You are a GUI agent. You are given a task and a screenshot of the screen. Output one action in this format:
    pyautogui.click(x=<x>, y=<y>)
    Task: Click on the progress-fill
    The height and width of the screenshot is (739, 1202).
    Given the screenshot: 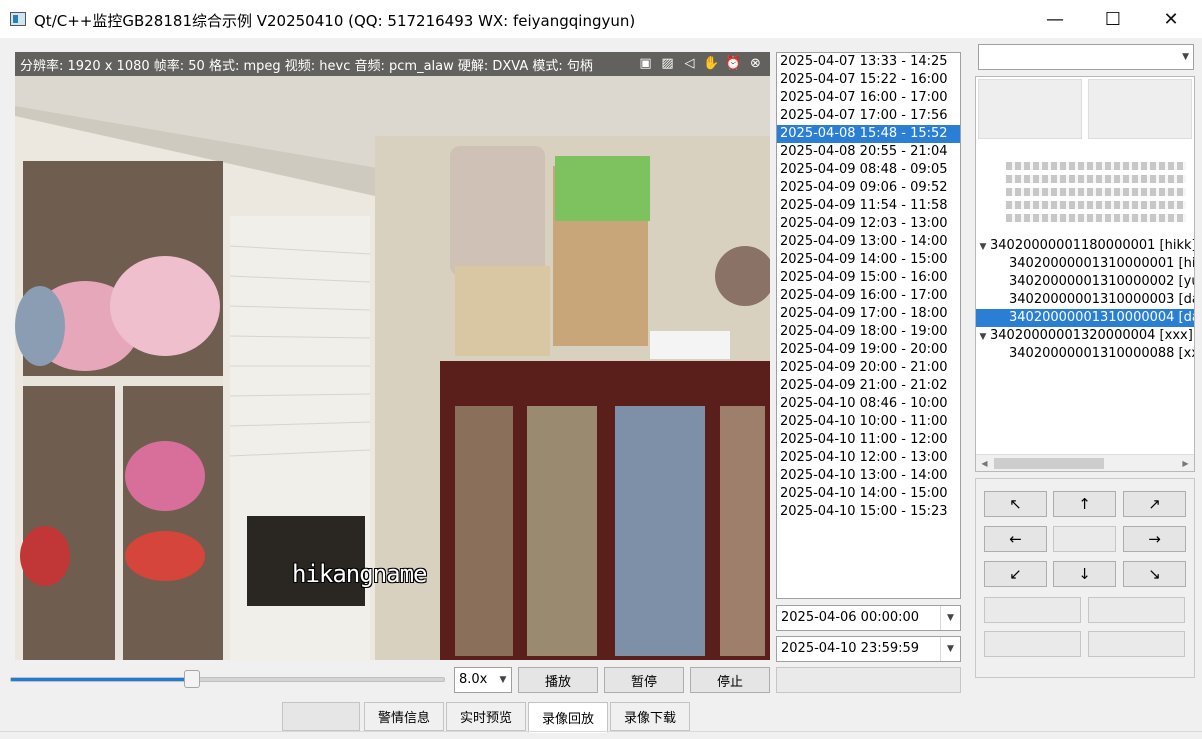 What is the action you would take?
    pyautogui.click(x=98, y=679)
    